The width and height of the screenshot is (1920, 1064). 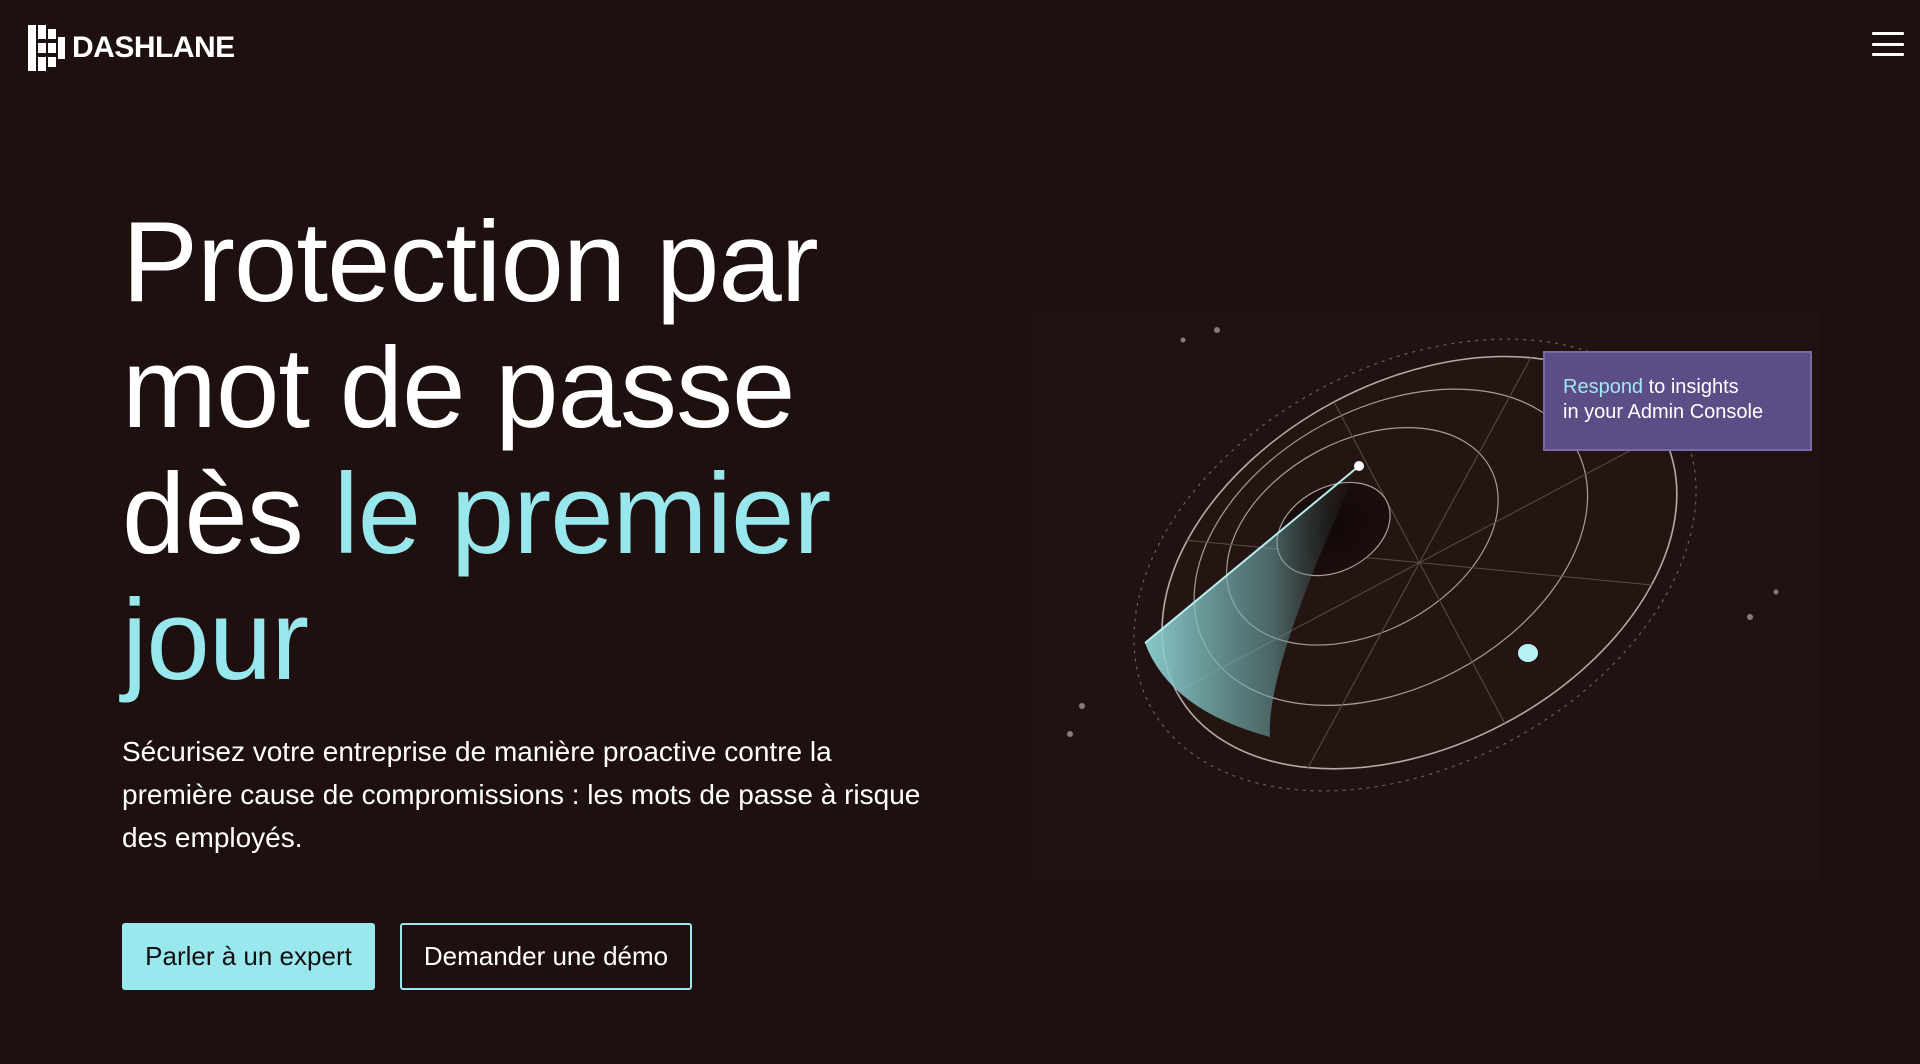 I want to click on talk-to-expert-button: Parler à un expert, so click(x=248, y=956).